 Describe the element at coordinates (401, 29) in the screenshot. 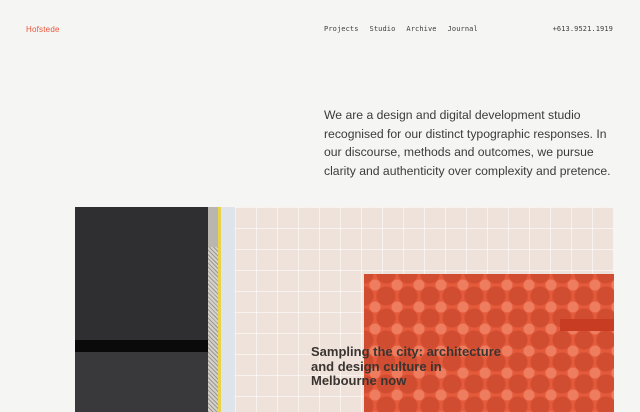

I see `main-nav: Projects Studio Archive Journal` at that location.